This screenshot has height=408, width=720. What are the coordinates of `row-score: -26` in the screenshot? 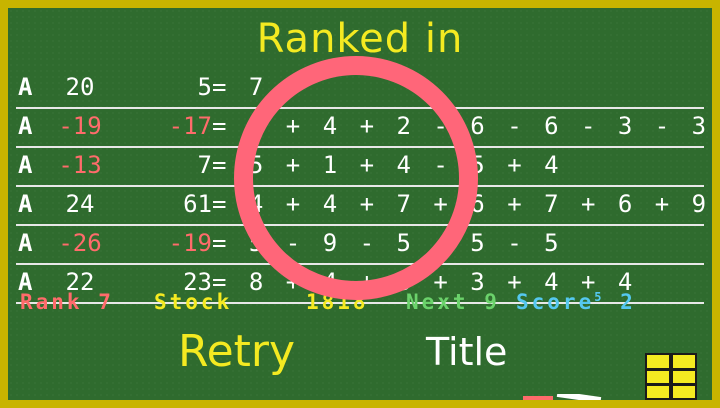 It's located at (80, 243).